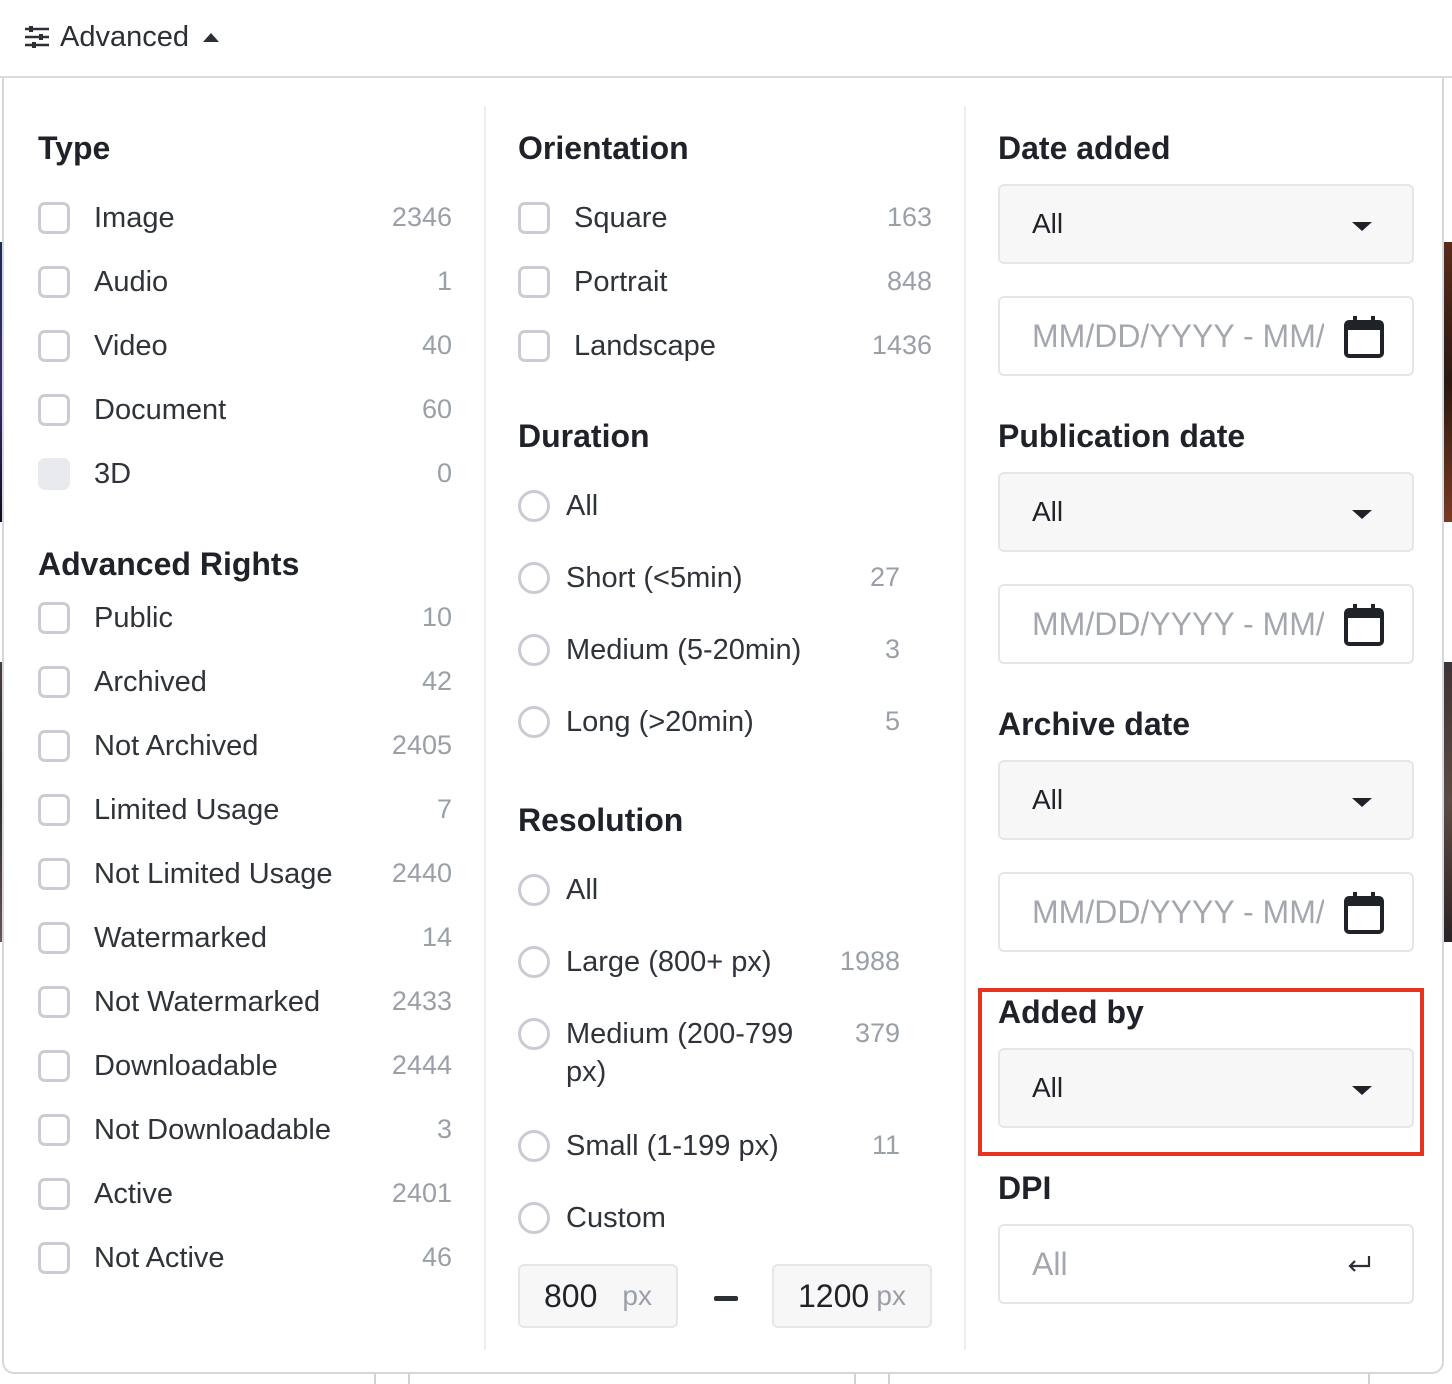 The height and width of the screenshot is (1384, 1452). I want to click on dpi-placeholder: All, so click(1050, 1263).